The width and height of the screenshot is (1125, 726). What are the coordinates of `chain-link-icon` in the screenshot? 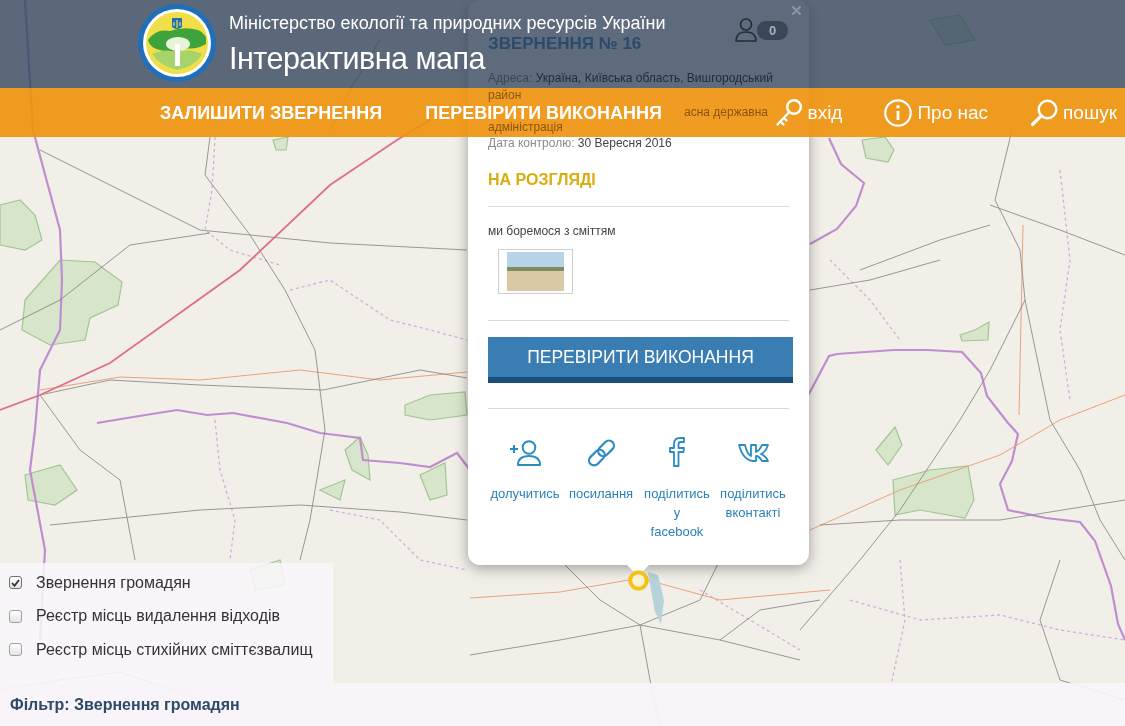 It's located at (601, 453).